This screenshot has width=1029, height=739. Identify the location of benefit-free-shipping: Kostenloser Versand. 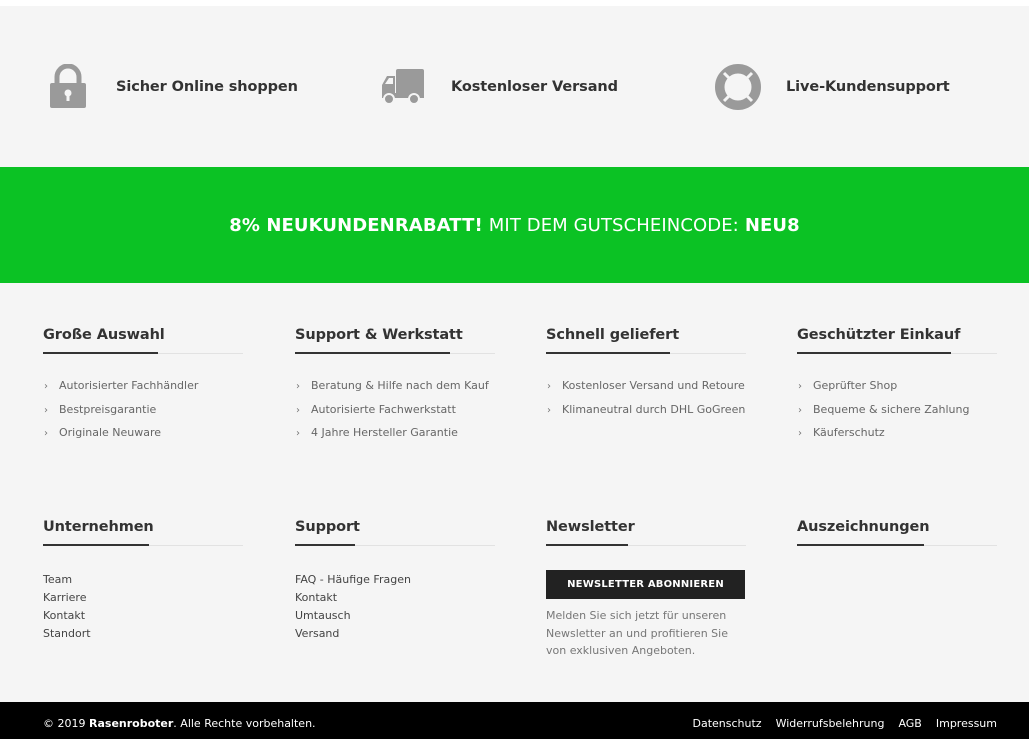
(498, 87).